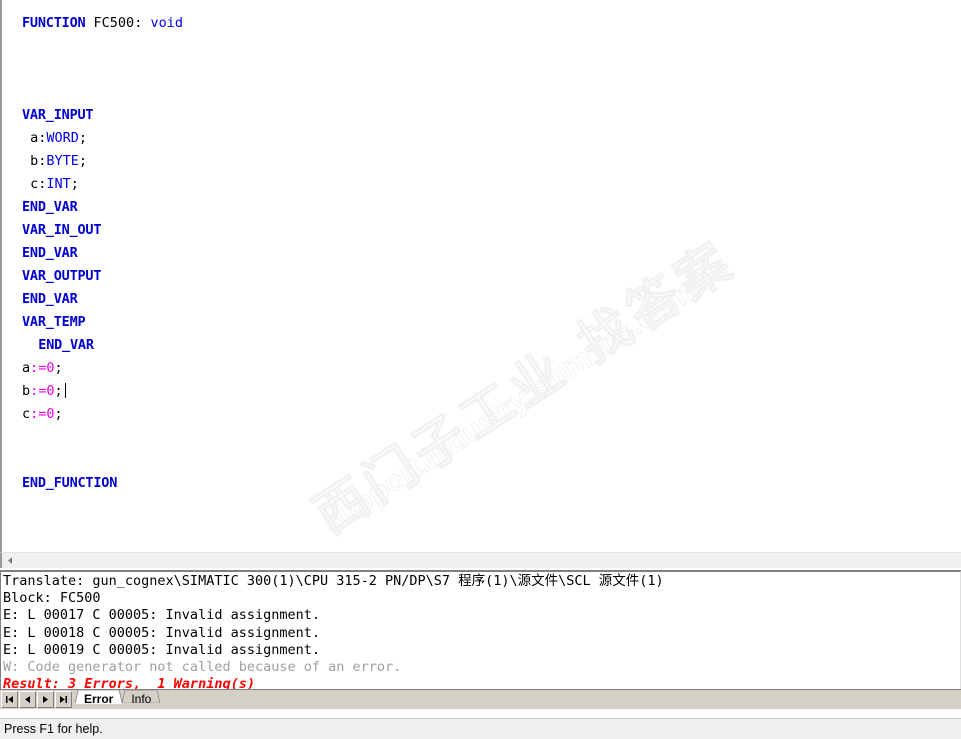 This screenshot has height=739, width=961. I want to click on triangle-left-icon, so click(10, 560).